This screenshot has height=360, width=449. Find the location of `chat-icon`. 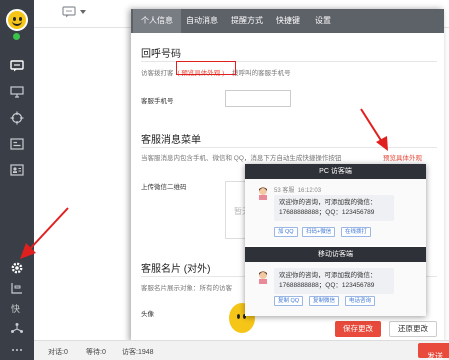

chat-icon is located at coordinates (17, 66).